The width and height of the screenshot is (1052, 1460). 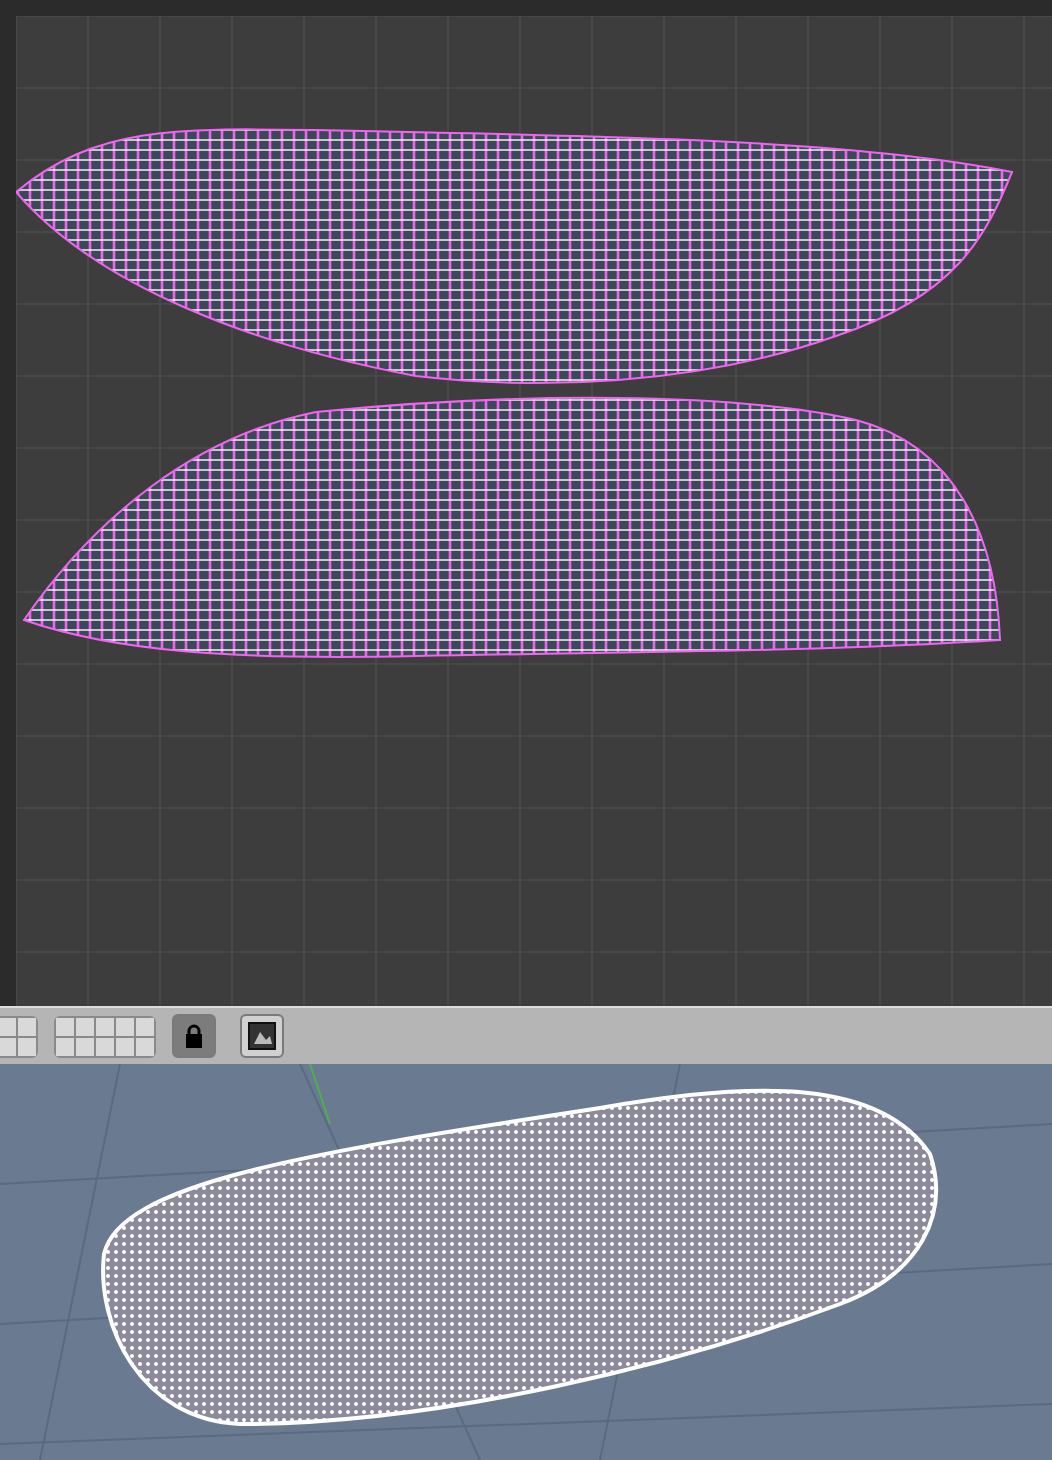 I want to click on axis-line, so click(x=320, y=1094).